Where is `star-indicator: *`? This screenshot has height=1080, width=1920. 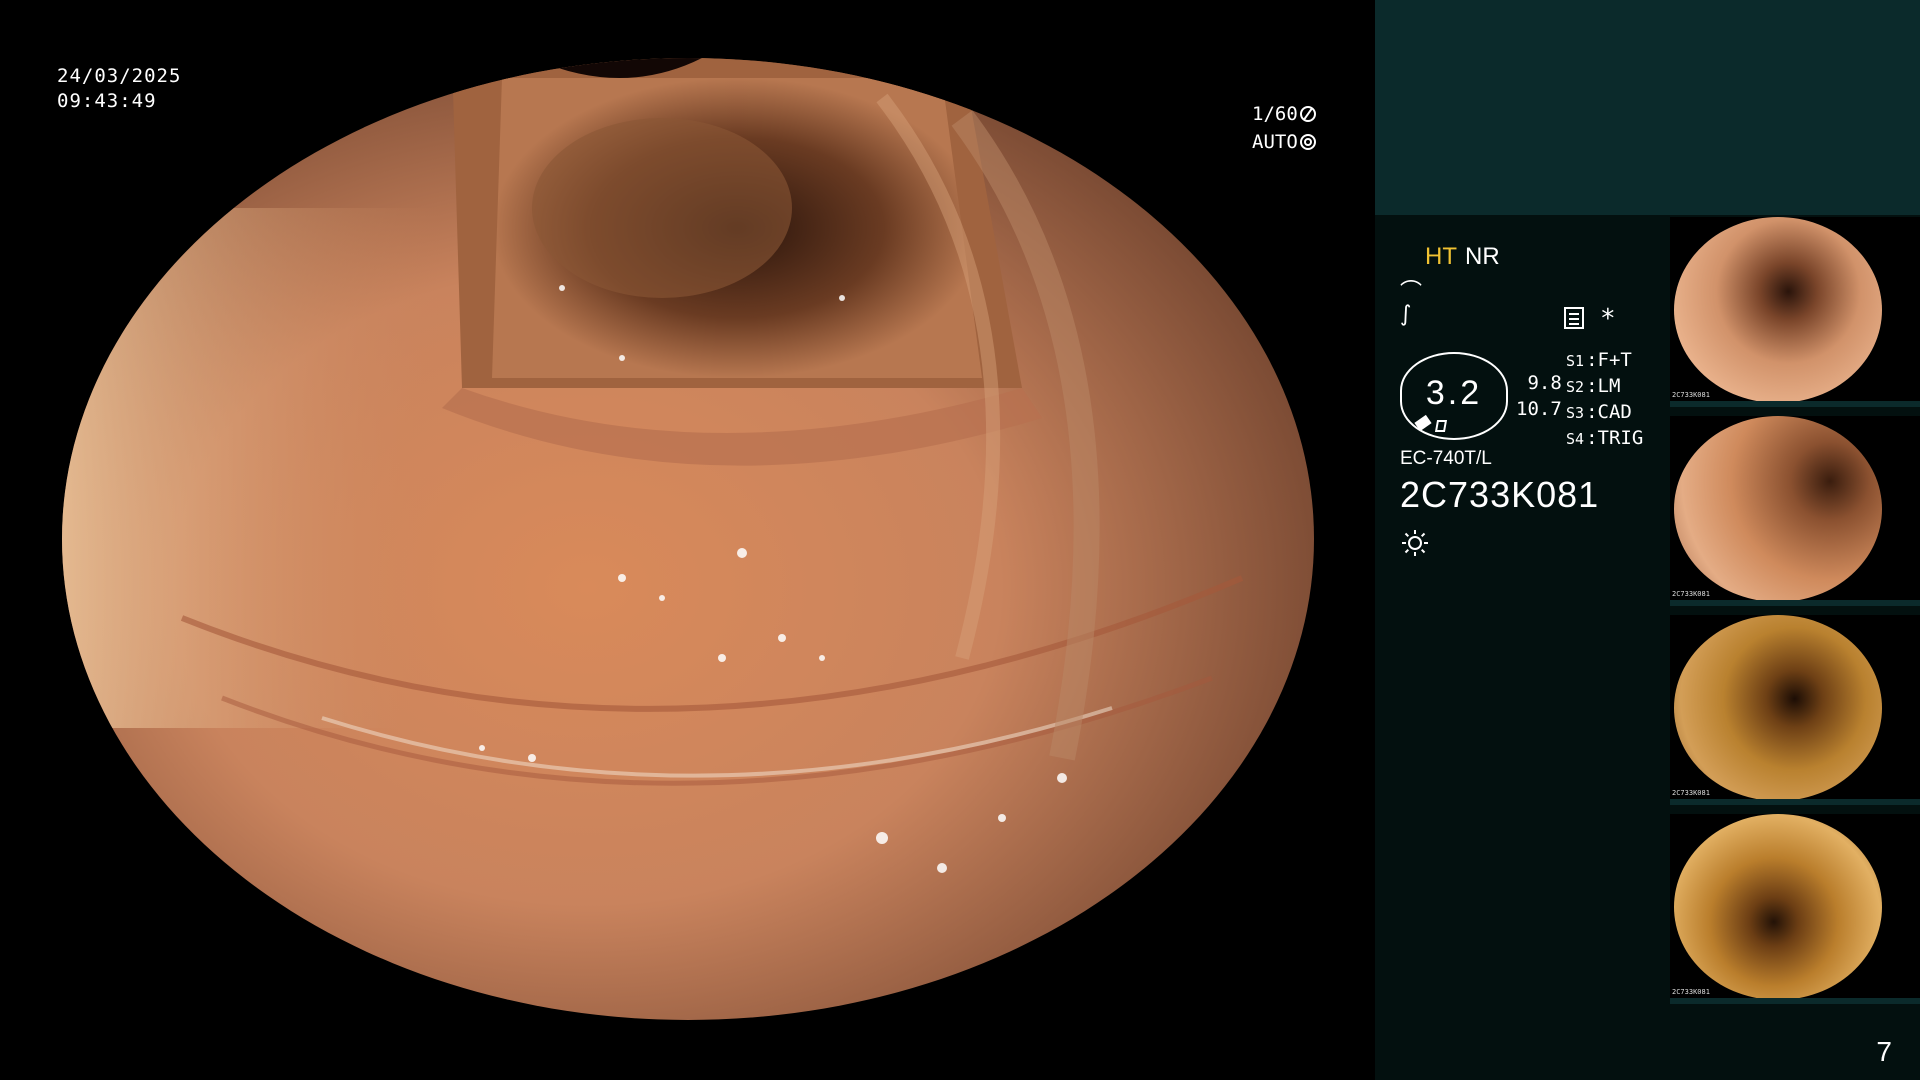
star-indicator: * is located at coordinates (1608, 319).